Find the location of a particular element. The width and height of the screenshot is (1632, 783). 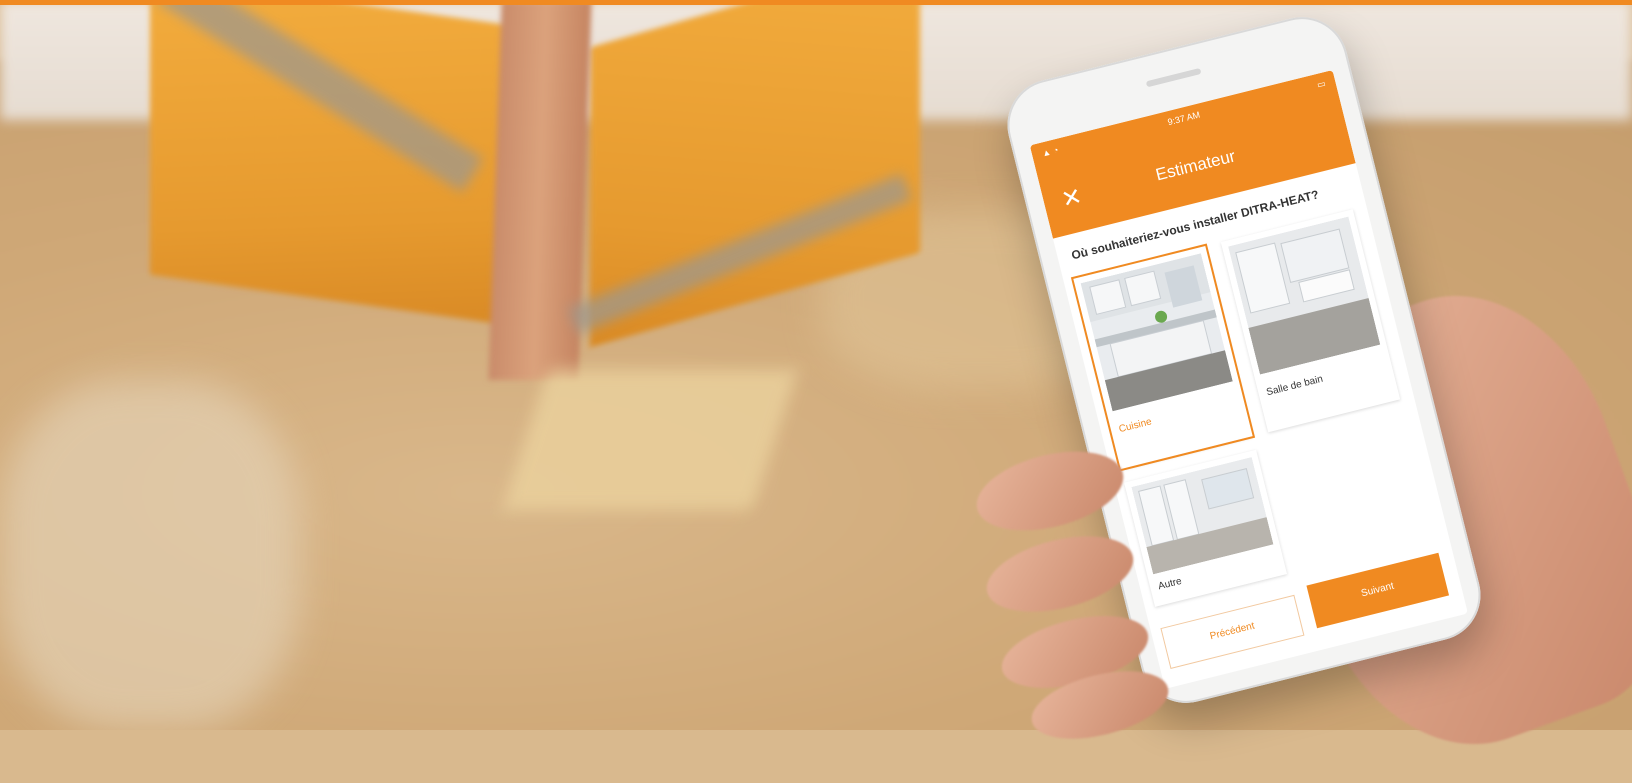

next-button: Suivant is located at coordinates (1378, 590).